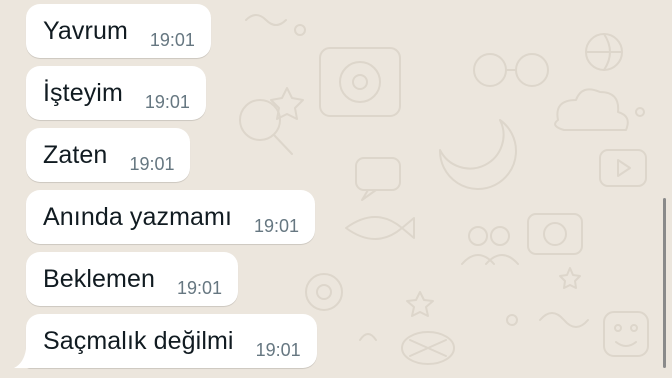 The height and width of the screenshot is (378, 672). I want to click on message-text: Anında yazmamı, so click(137, 216).